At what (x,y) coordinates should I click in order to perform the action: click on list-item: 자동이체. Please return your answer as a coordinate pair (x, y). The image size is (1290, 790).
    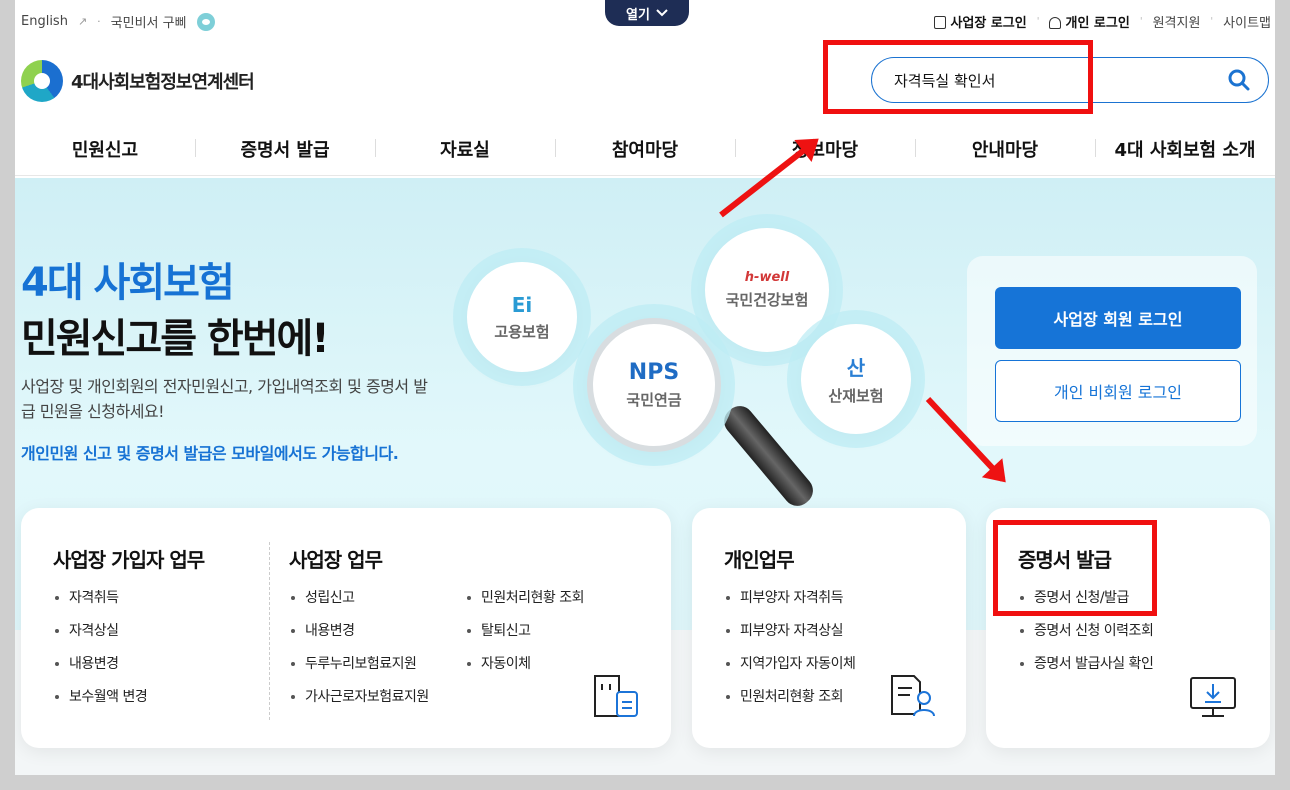
    Looking at the image, I should click on (524, 670).